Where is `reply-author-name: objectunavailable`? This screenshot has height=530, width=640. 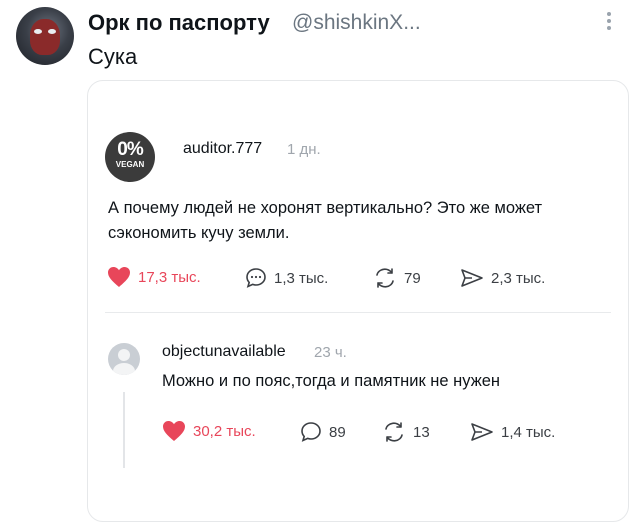 reply-author-name: objectunavailable is located at coordinates (224, 352).